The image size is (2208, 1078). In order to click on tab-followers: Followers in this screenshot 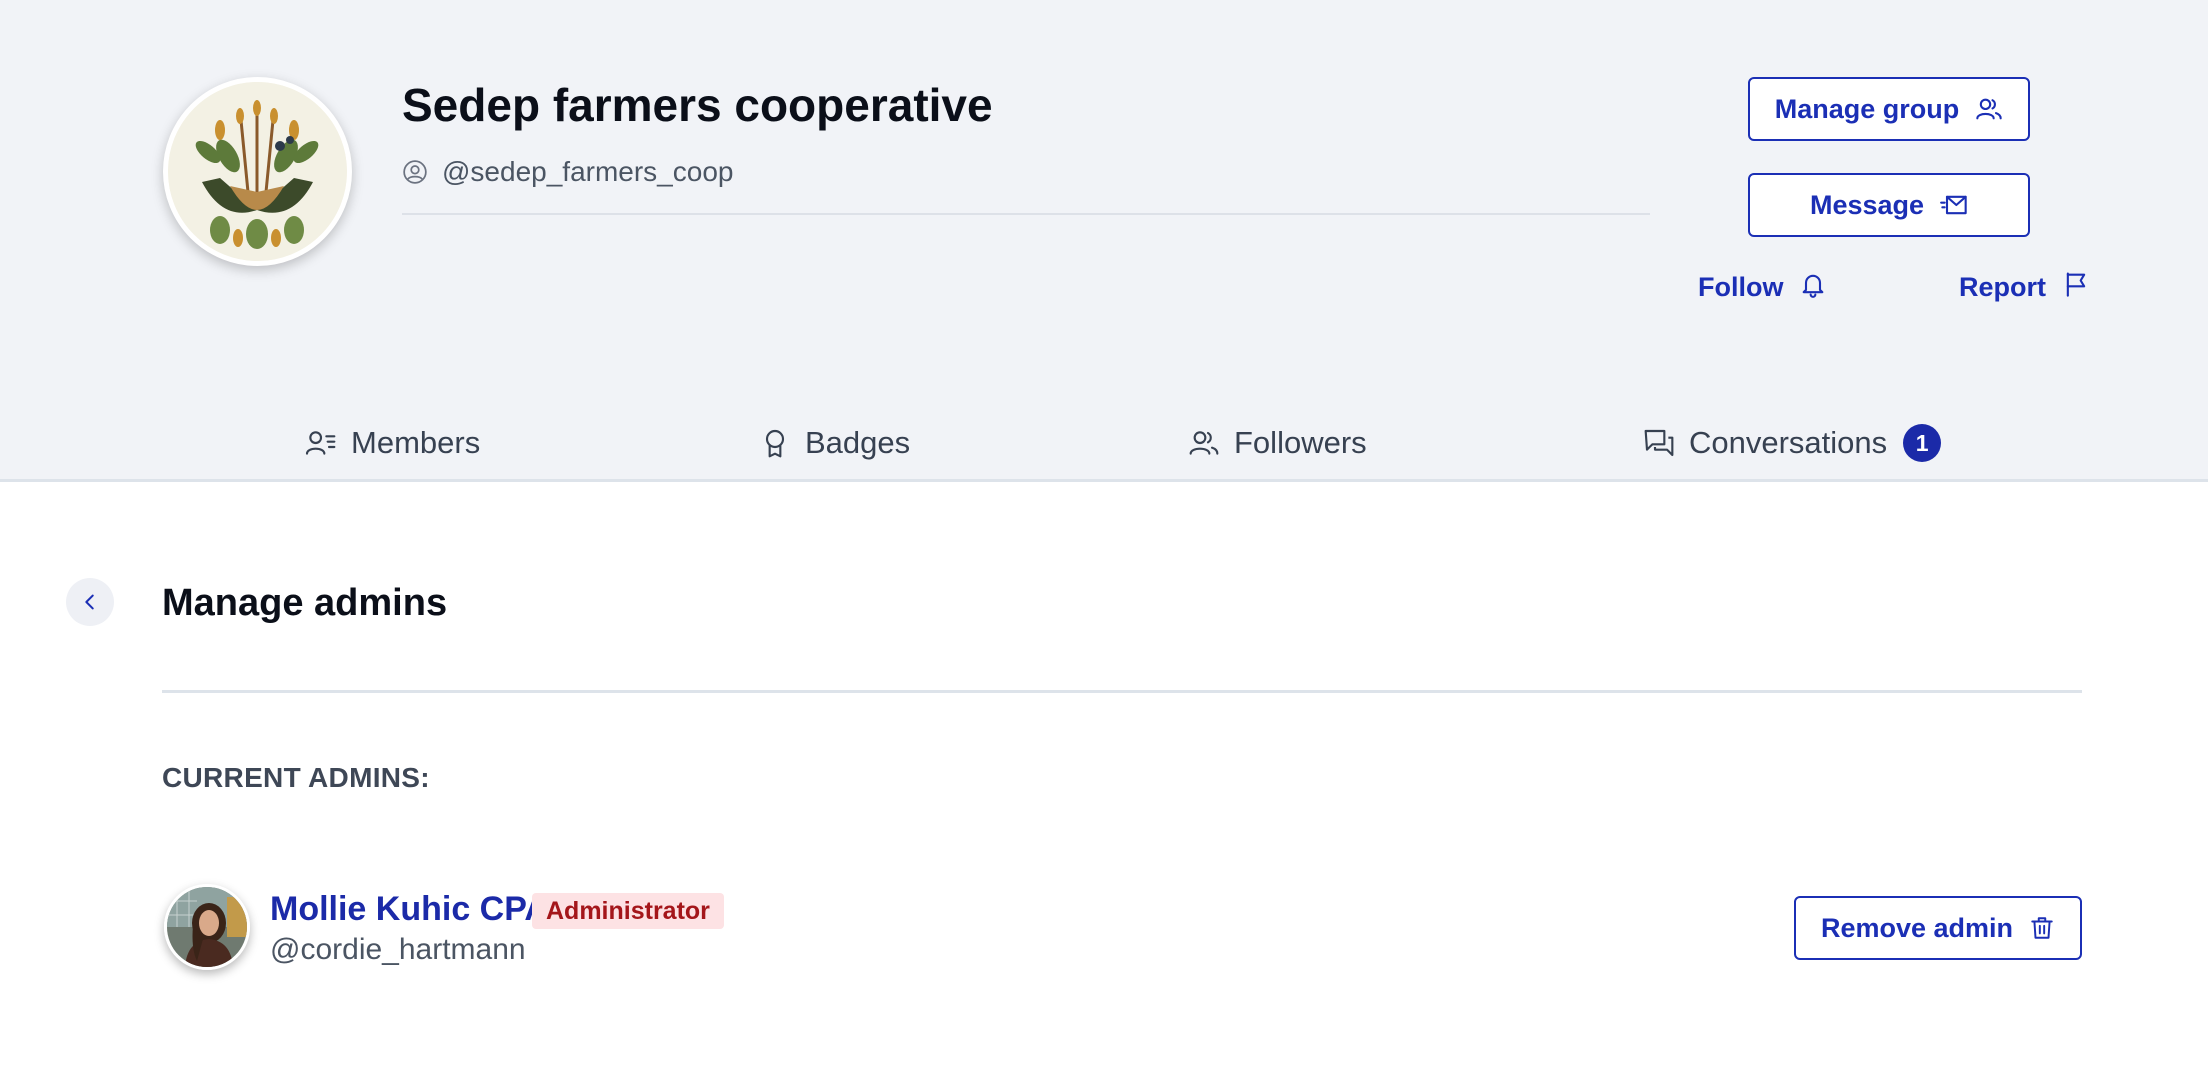, I will do `click(1277, 443)`.